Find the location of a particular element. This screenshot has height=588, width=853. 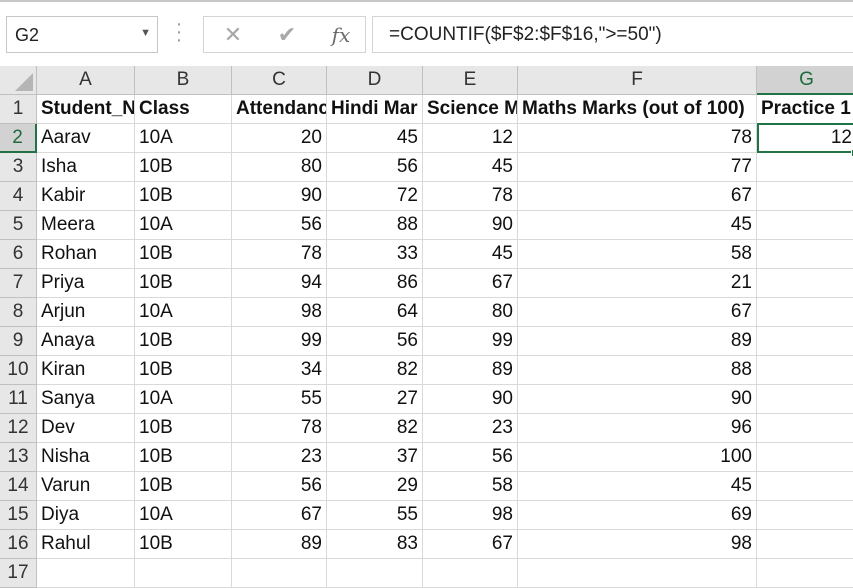

row-header-16: 16 is located at coordinates (18, 544).